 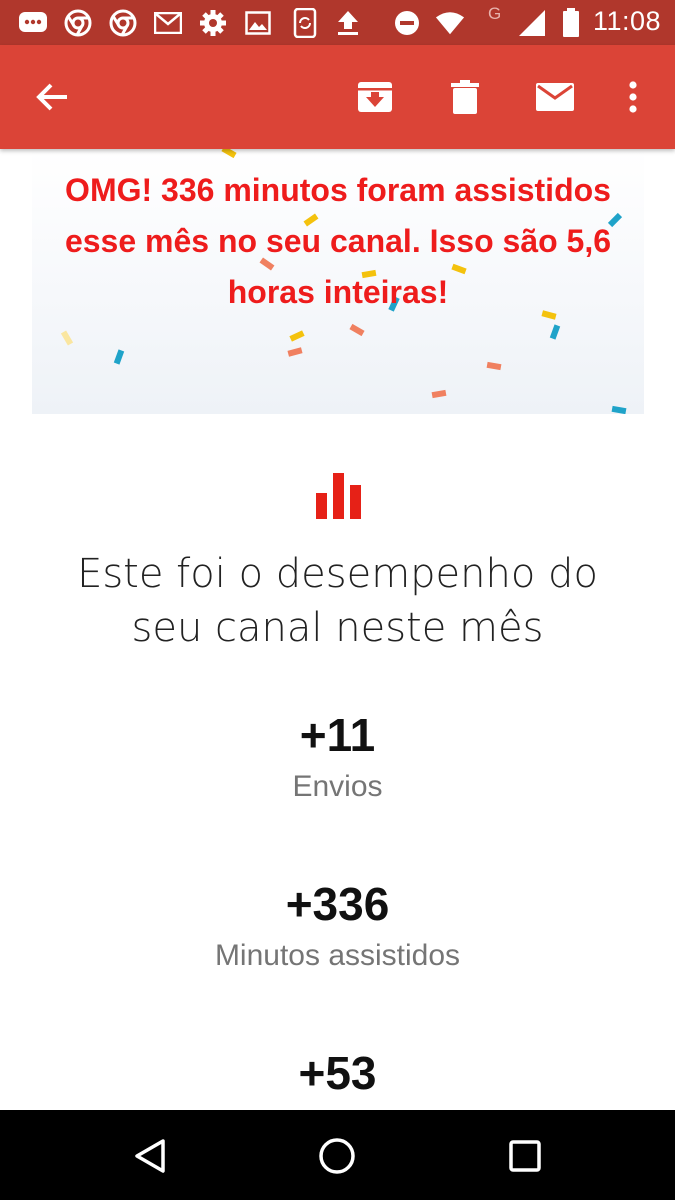 What do you see at coordinates (258, 23) in the screenshot?
I see `gallery-icon` at bounding box center [258, 23].